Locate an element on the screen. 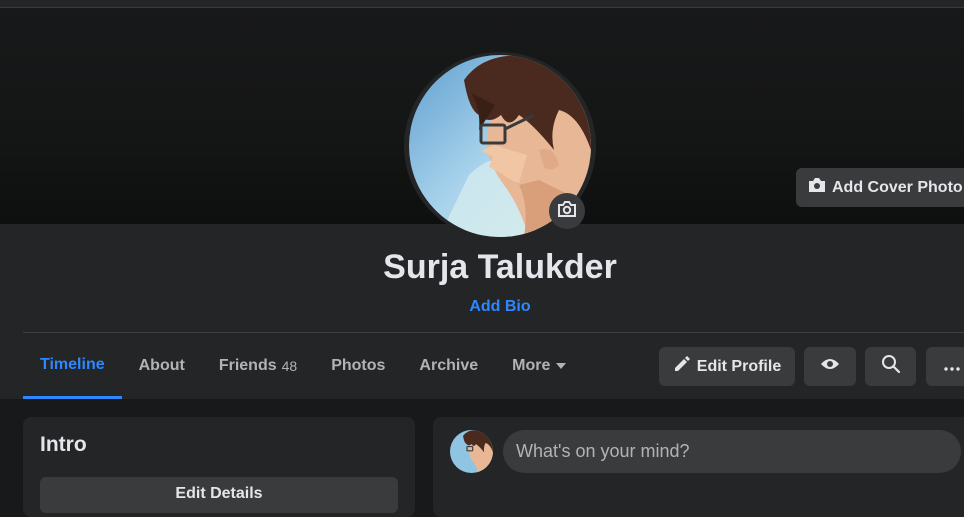 Image resolution: width=964 pixels, height=517 pixels. tab-friends: Friends 48 is located at coordinates (258, 366).